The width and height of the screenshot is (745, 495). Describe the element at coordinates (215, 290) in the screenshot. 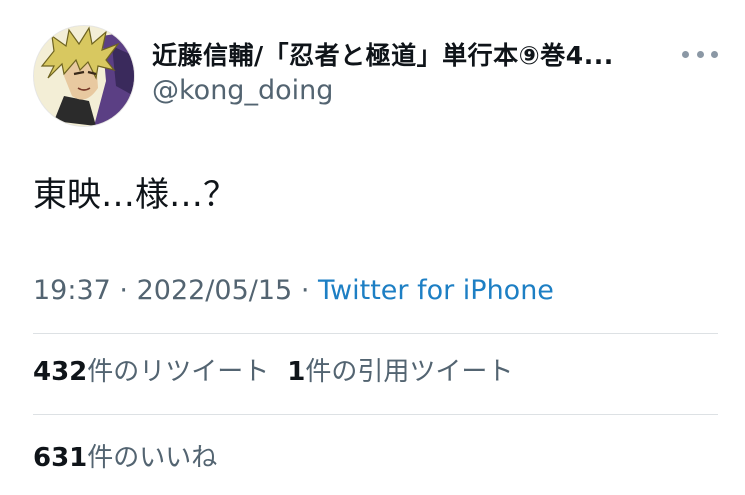

I see `tweet-date: 2022/05/15` at that location.